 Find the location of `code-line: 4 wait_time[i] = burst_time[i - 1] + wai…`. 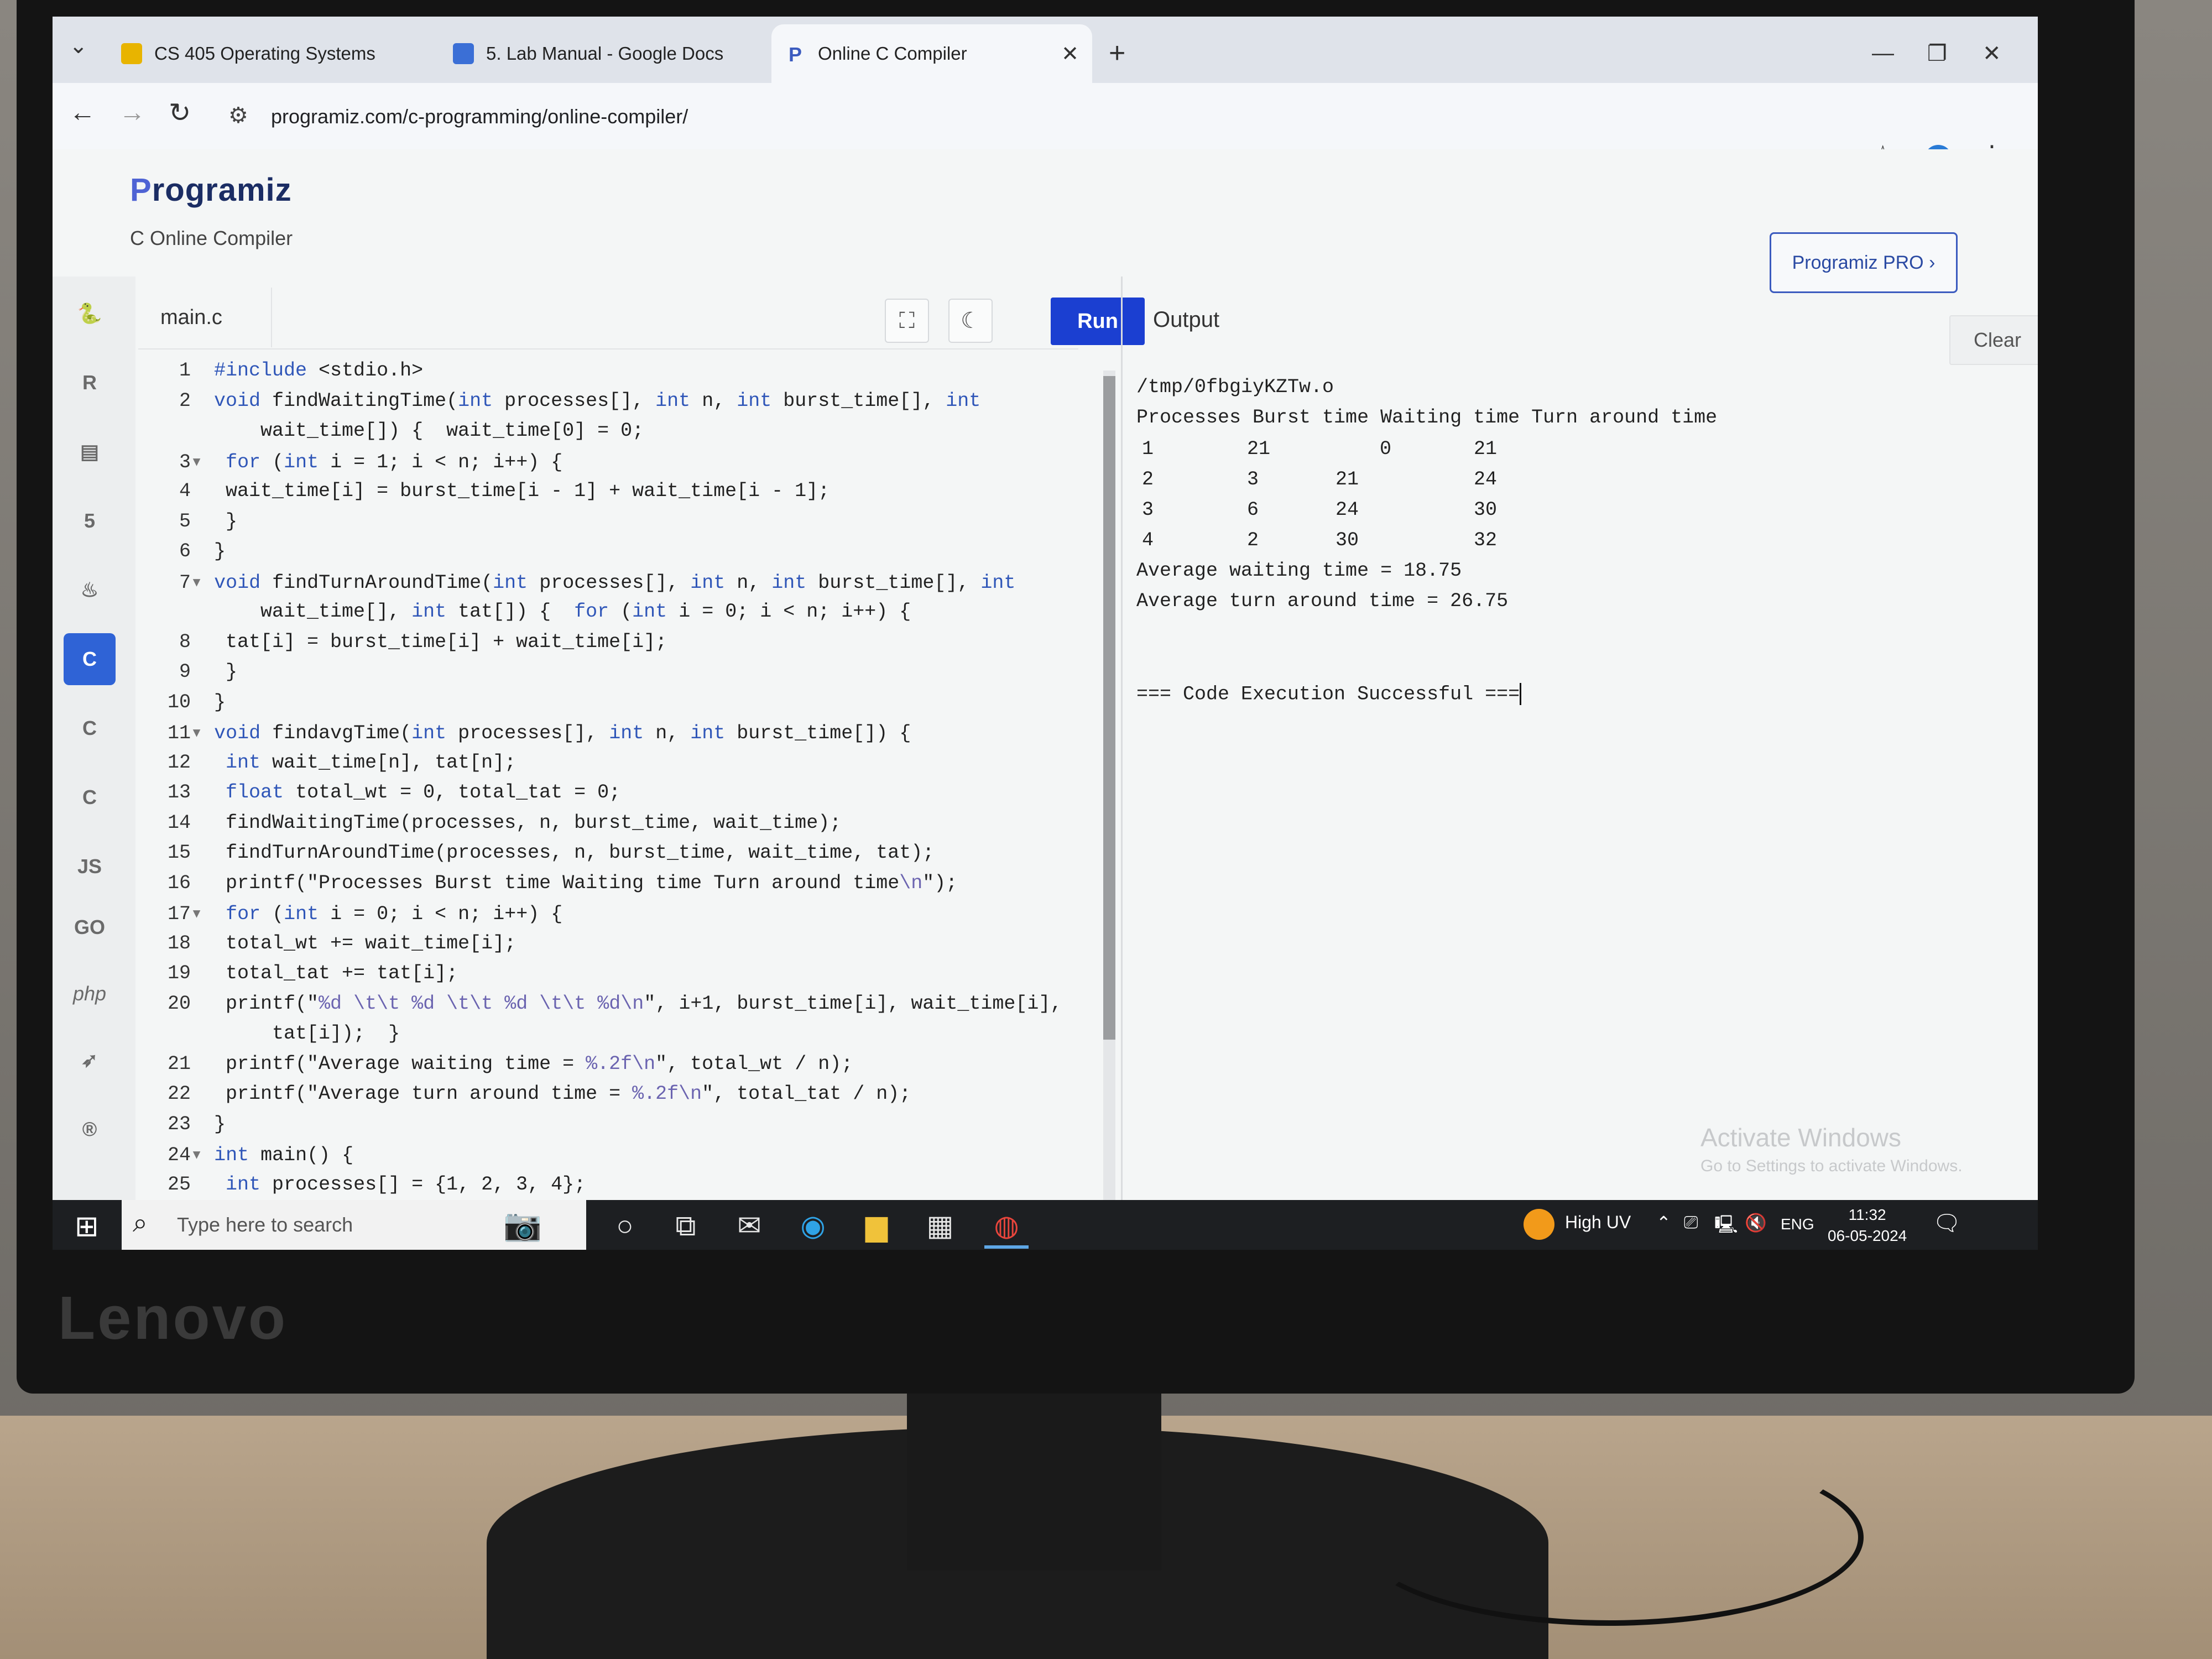

code-line: 4 wait_time[i] = burst_time[i - 1] + wai… is located at coordinates (484, 491).